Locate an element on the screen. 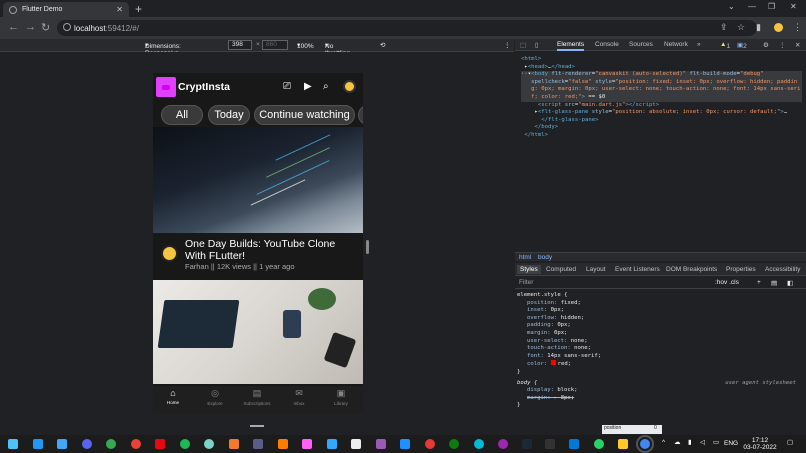 This screenshot has height=453, width=806. netflix-icon is located at coordinates (160, 444).